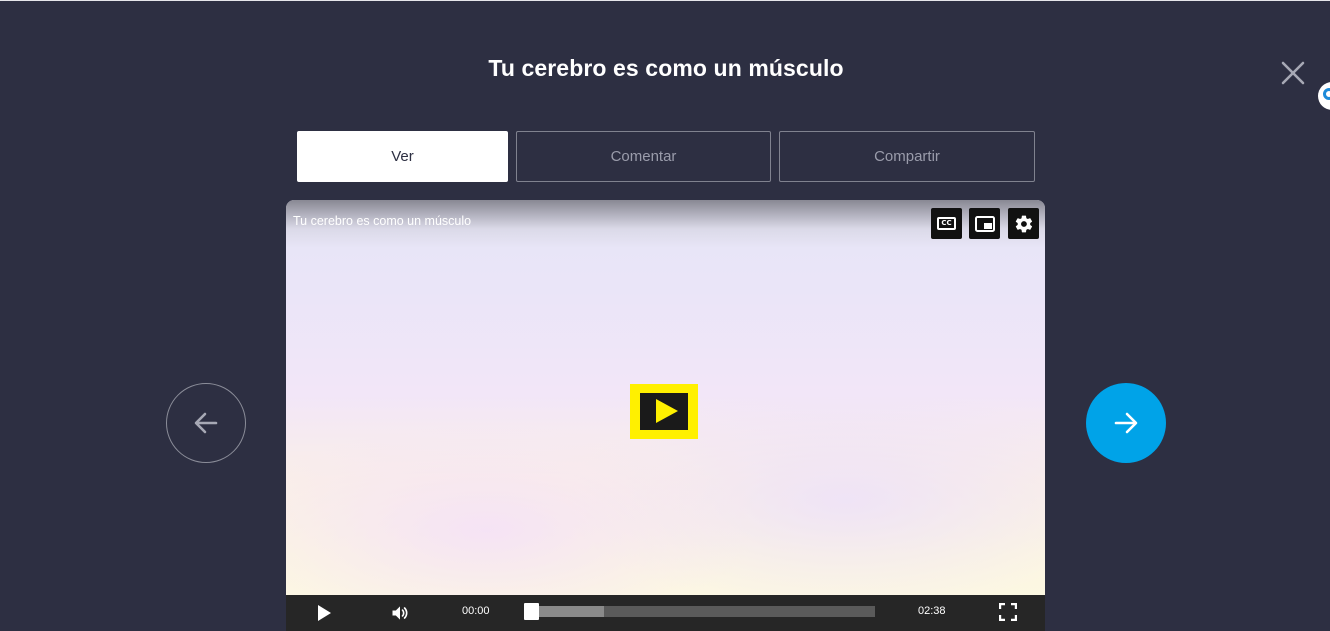  What do you see at coordinates (531, 611) in the screenshot?
I see `progress-handle` at bounding box center [531, 611].